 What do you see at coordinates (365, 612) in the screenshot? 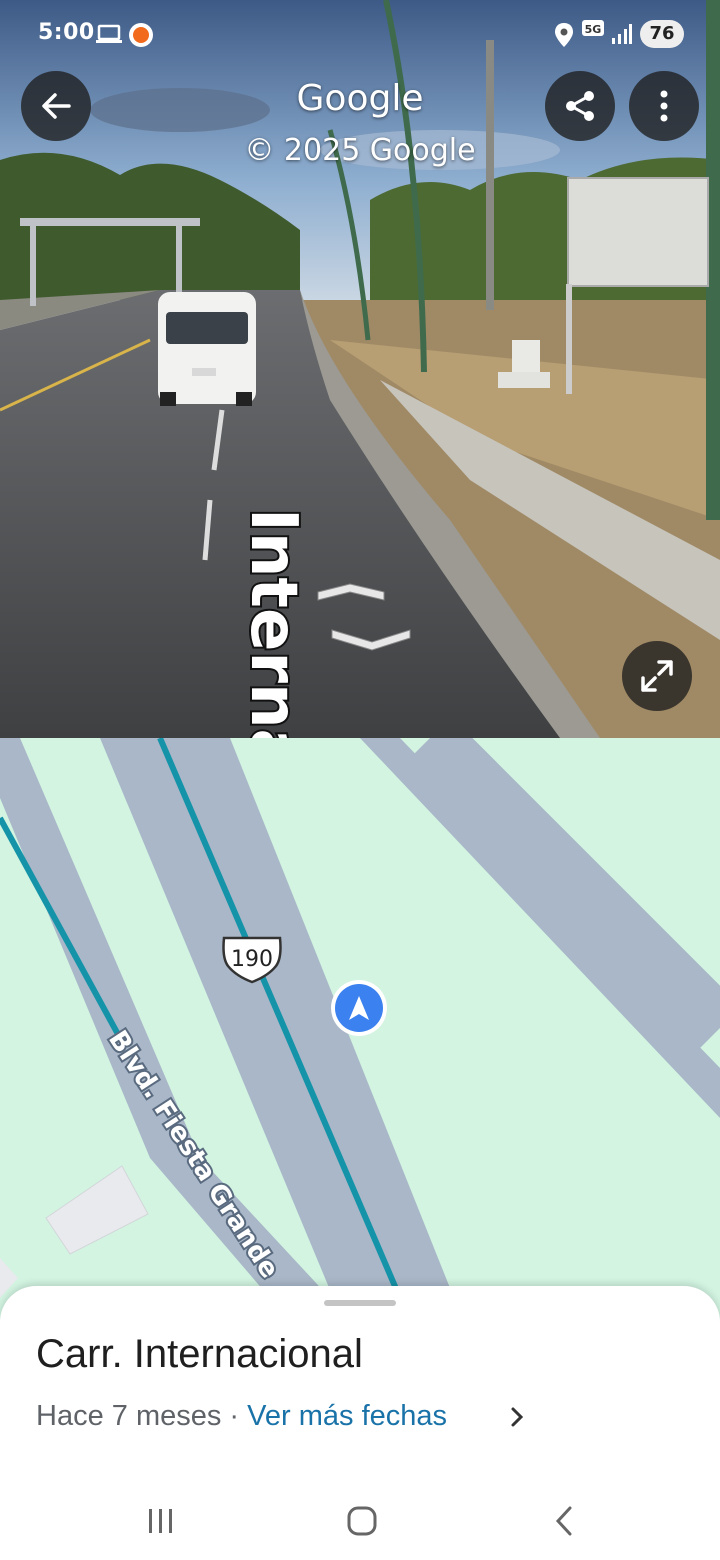
I see `navigation-arrows` at bounding box center [365, 612].